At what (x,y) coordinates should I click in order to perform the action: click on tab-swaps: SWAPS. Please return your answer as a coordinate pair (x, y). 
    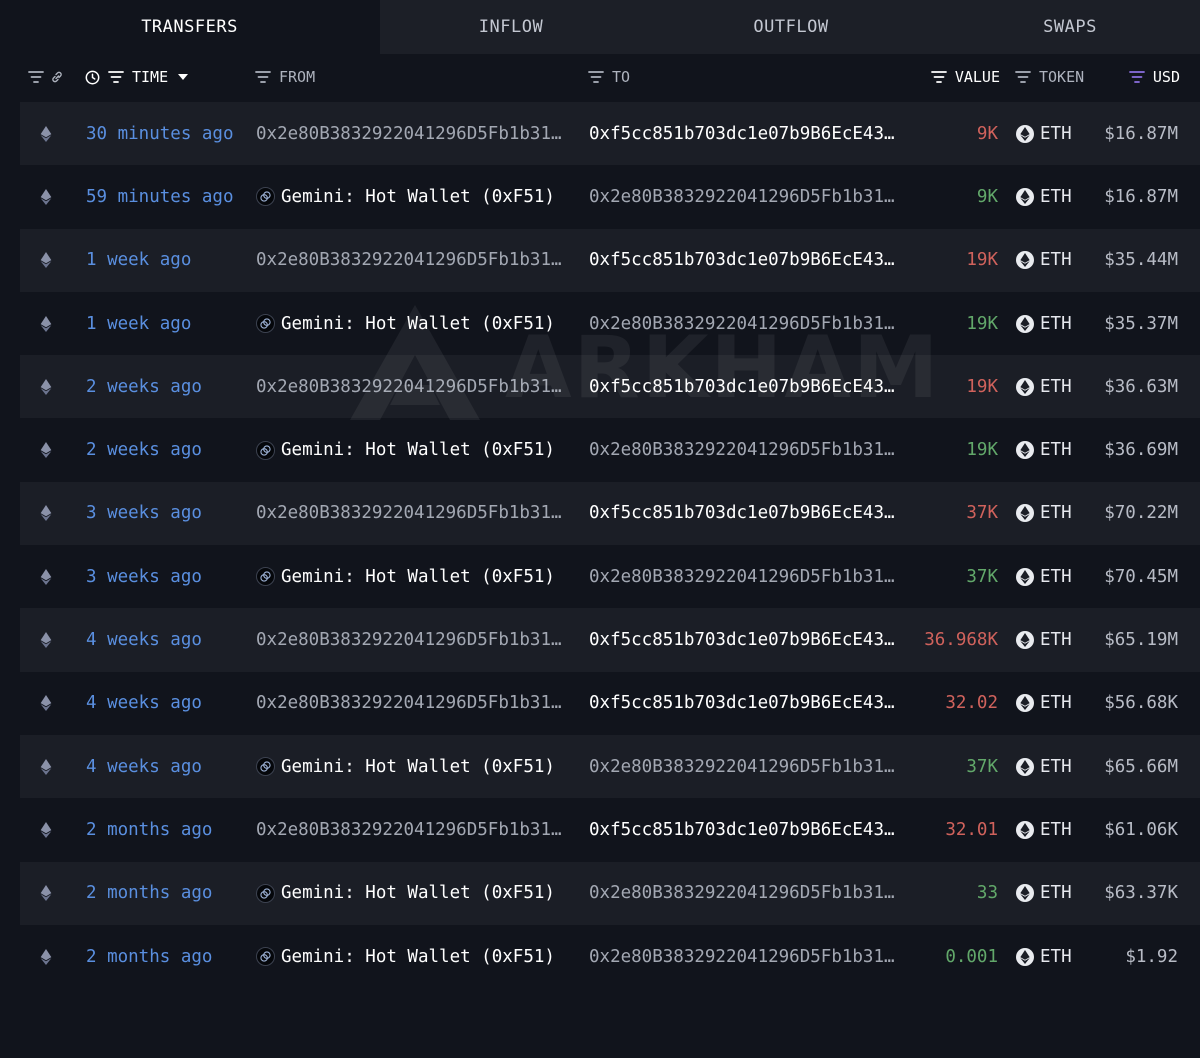
    Looking at the image, I should click on (1070, 27).